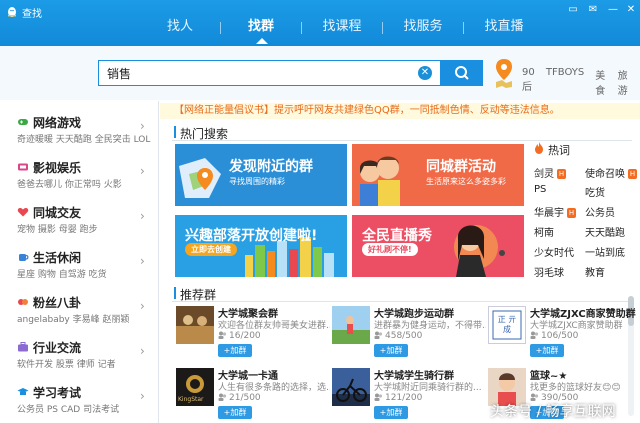 This screenshot has width=640, height=423. Describe the element at coordinates (438, 246) in the screenshot. I see `banner-live-show: 全民直播秀 好礼刷不停!` at that location.